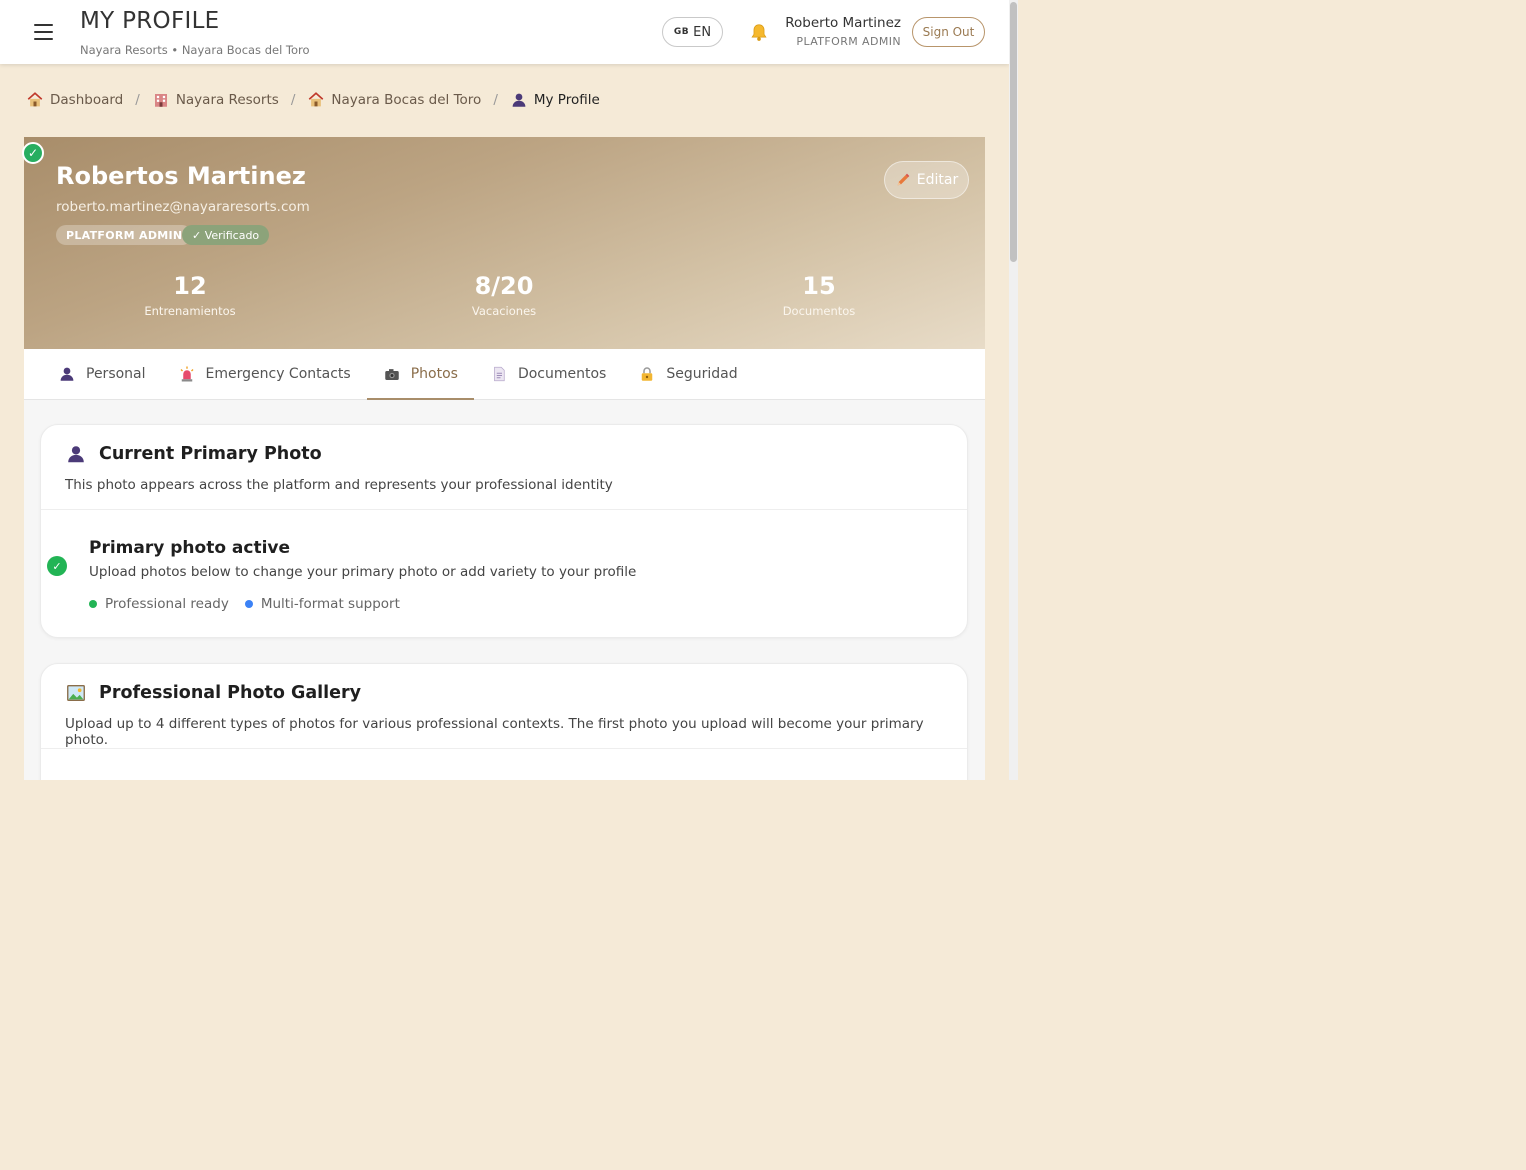 The width and height of the screenshot is (1526, 1170). What do you see at coordinates (702, 32) in the screenshot?
I see `language-code: EN` at bounding box center [702, 32].